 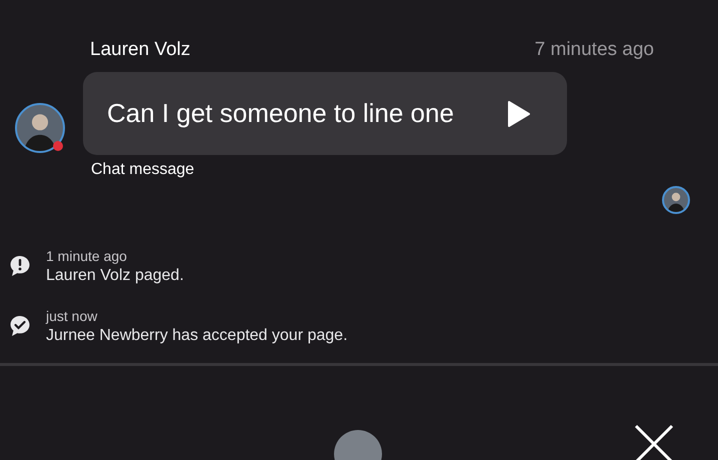 I want to click on event-text: Jurnee Newberry has accepted your page., so click(x=197, y=336).